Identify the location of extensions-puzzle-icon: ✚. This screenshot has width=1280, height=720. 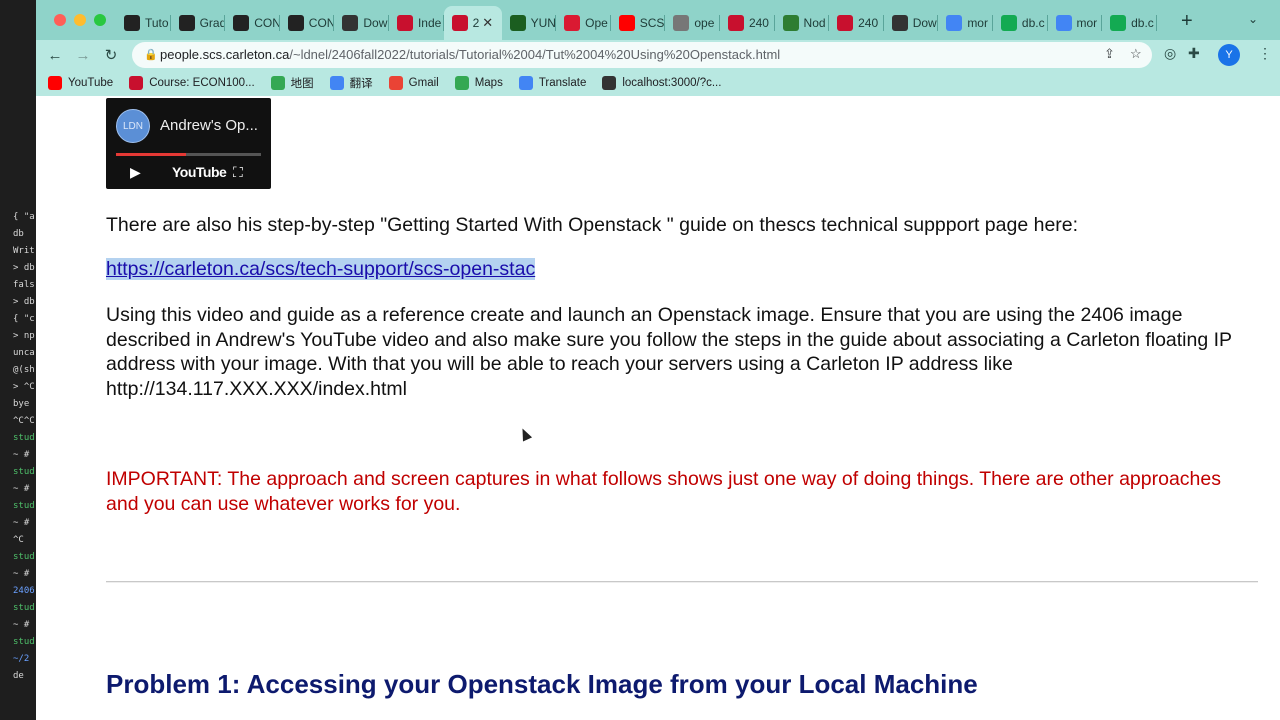
(1194, 53).